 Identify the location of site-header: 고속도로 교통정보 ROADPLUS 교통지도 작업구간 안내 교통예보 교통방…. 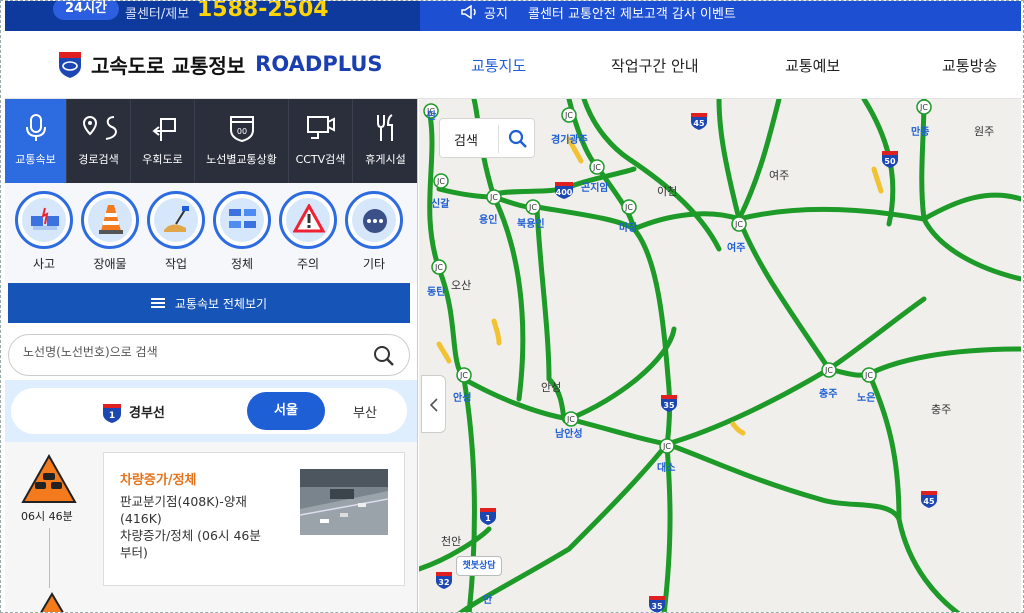
(513, 65).